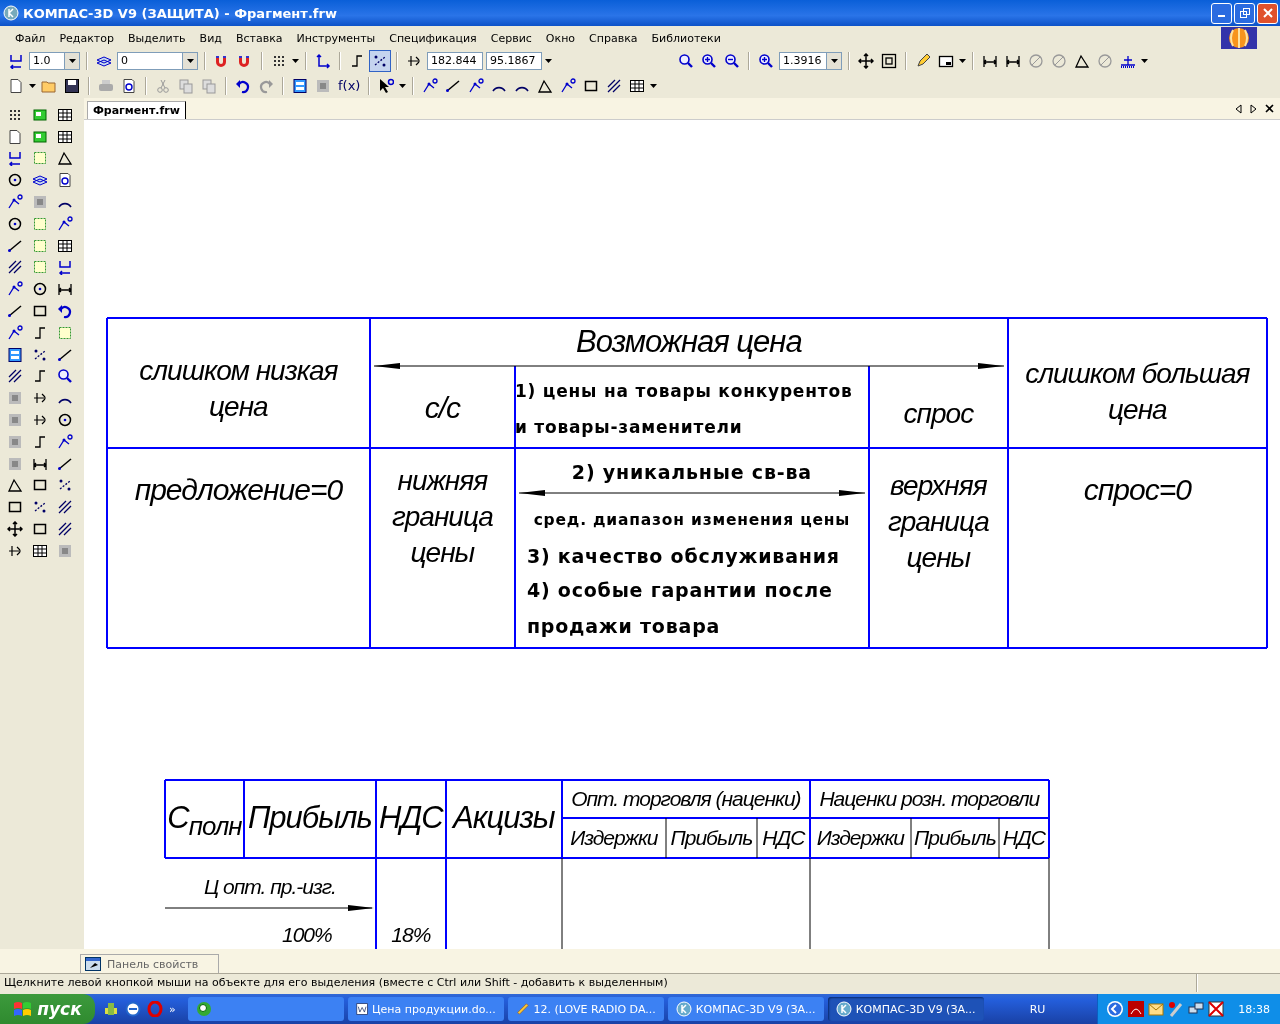  Describe the element at coordinates (210, 38) in the screenshot. I see `menu-item: Вид` at that location.